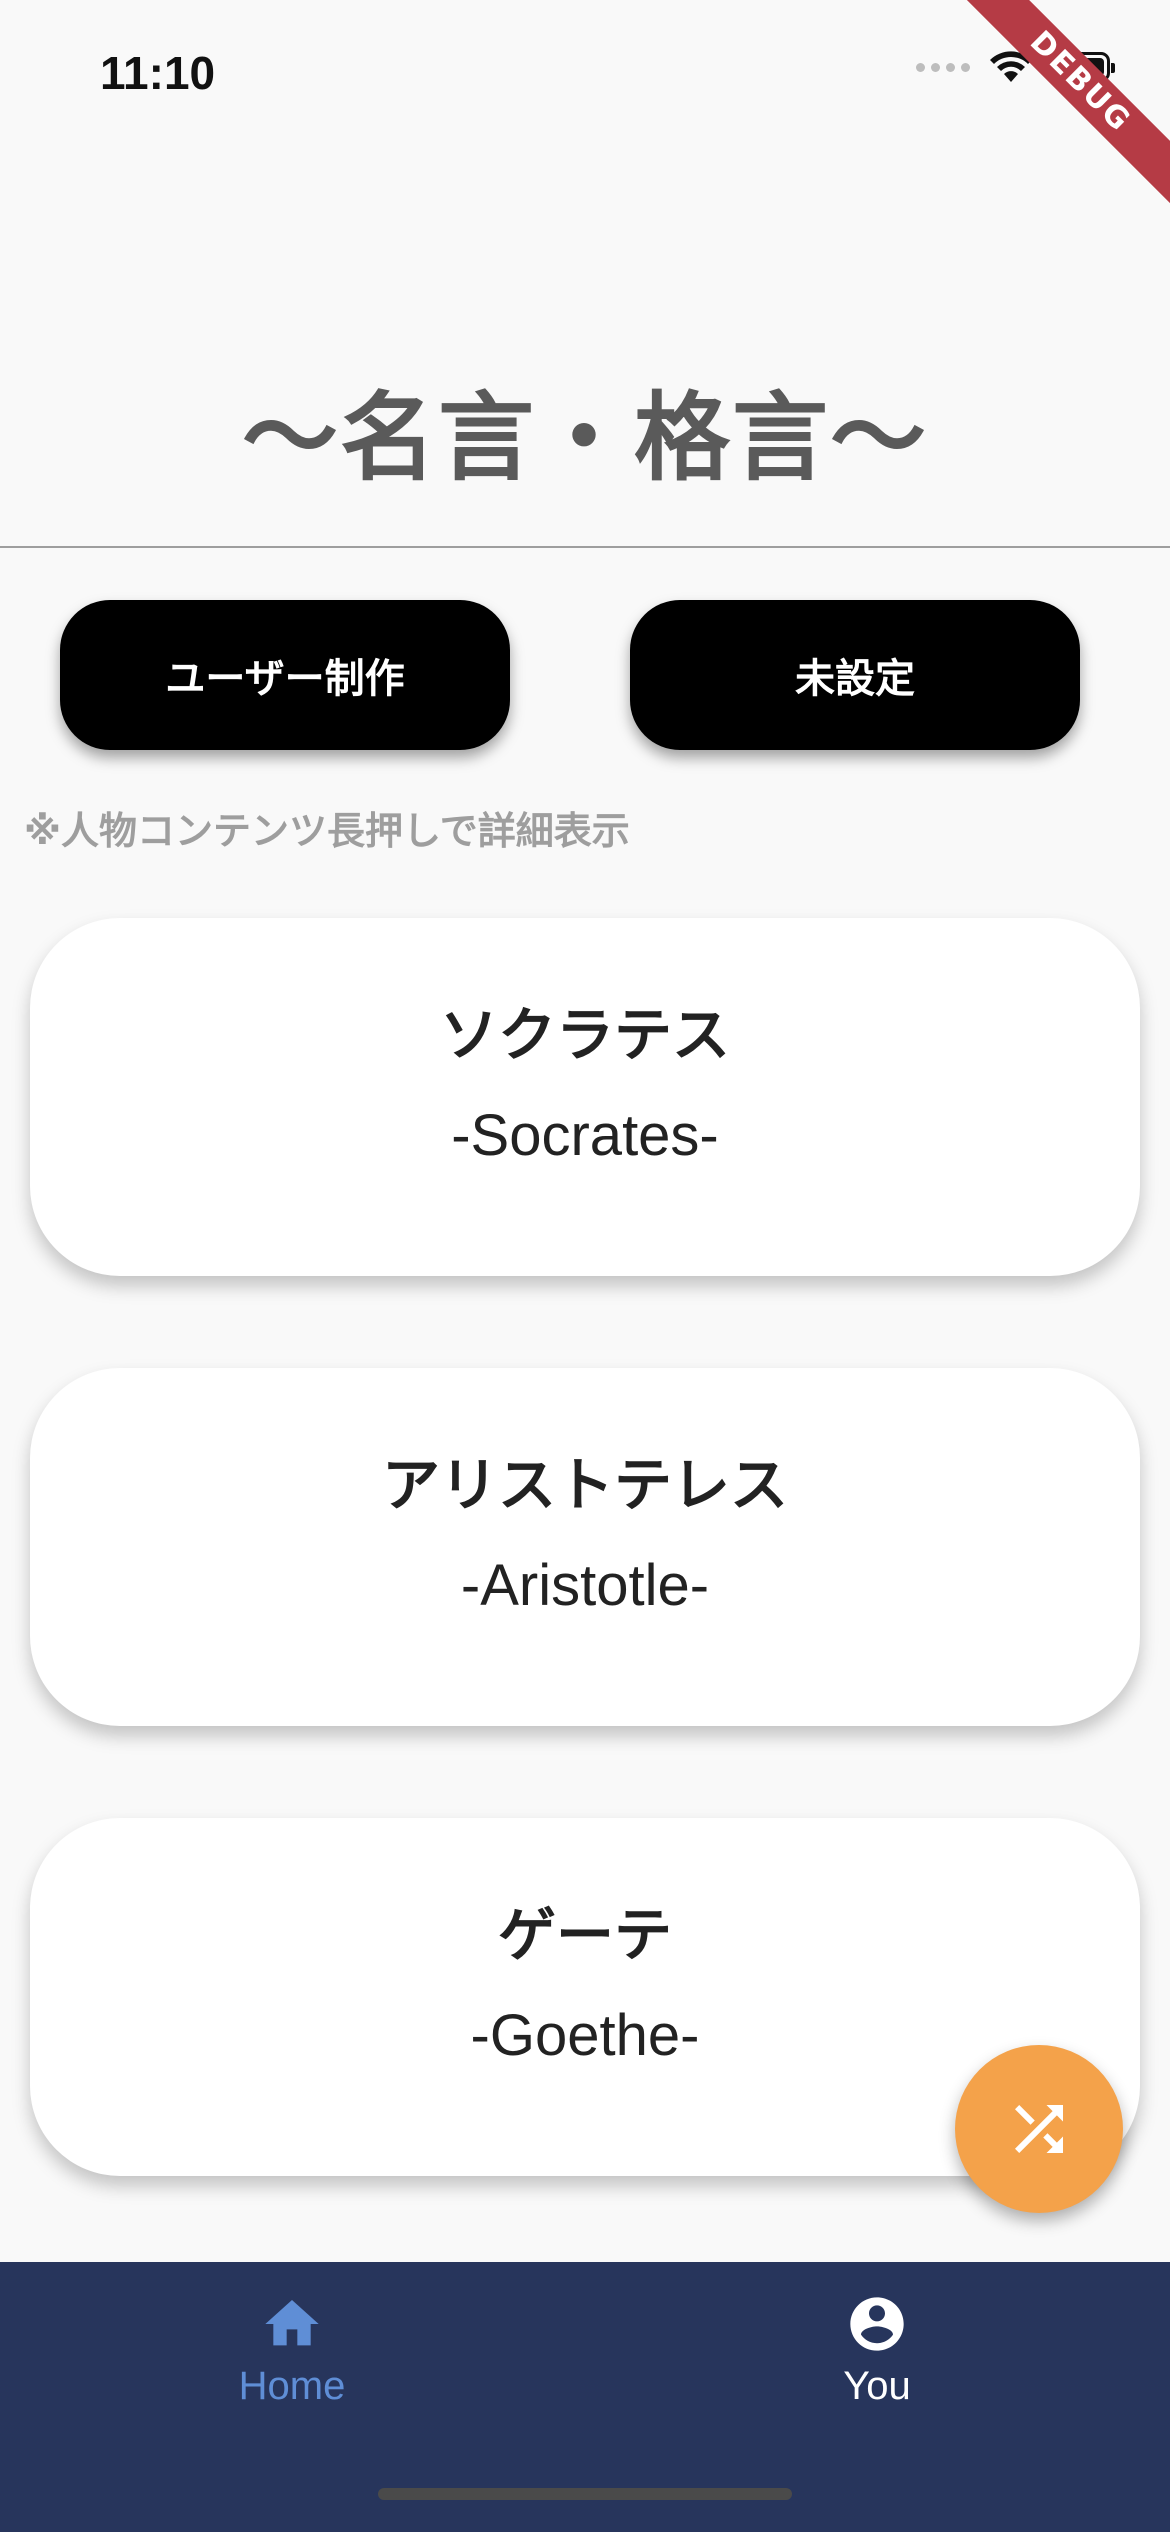  I want to click on nav-you-label: You, so click(877, 2386).